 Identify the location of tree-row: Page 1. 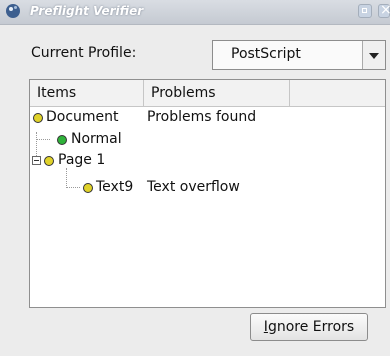
(207, 160).